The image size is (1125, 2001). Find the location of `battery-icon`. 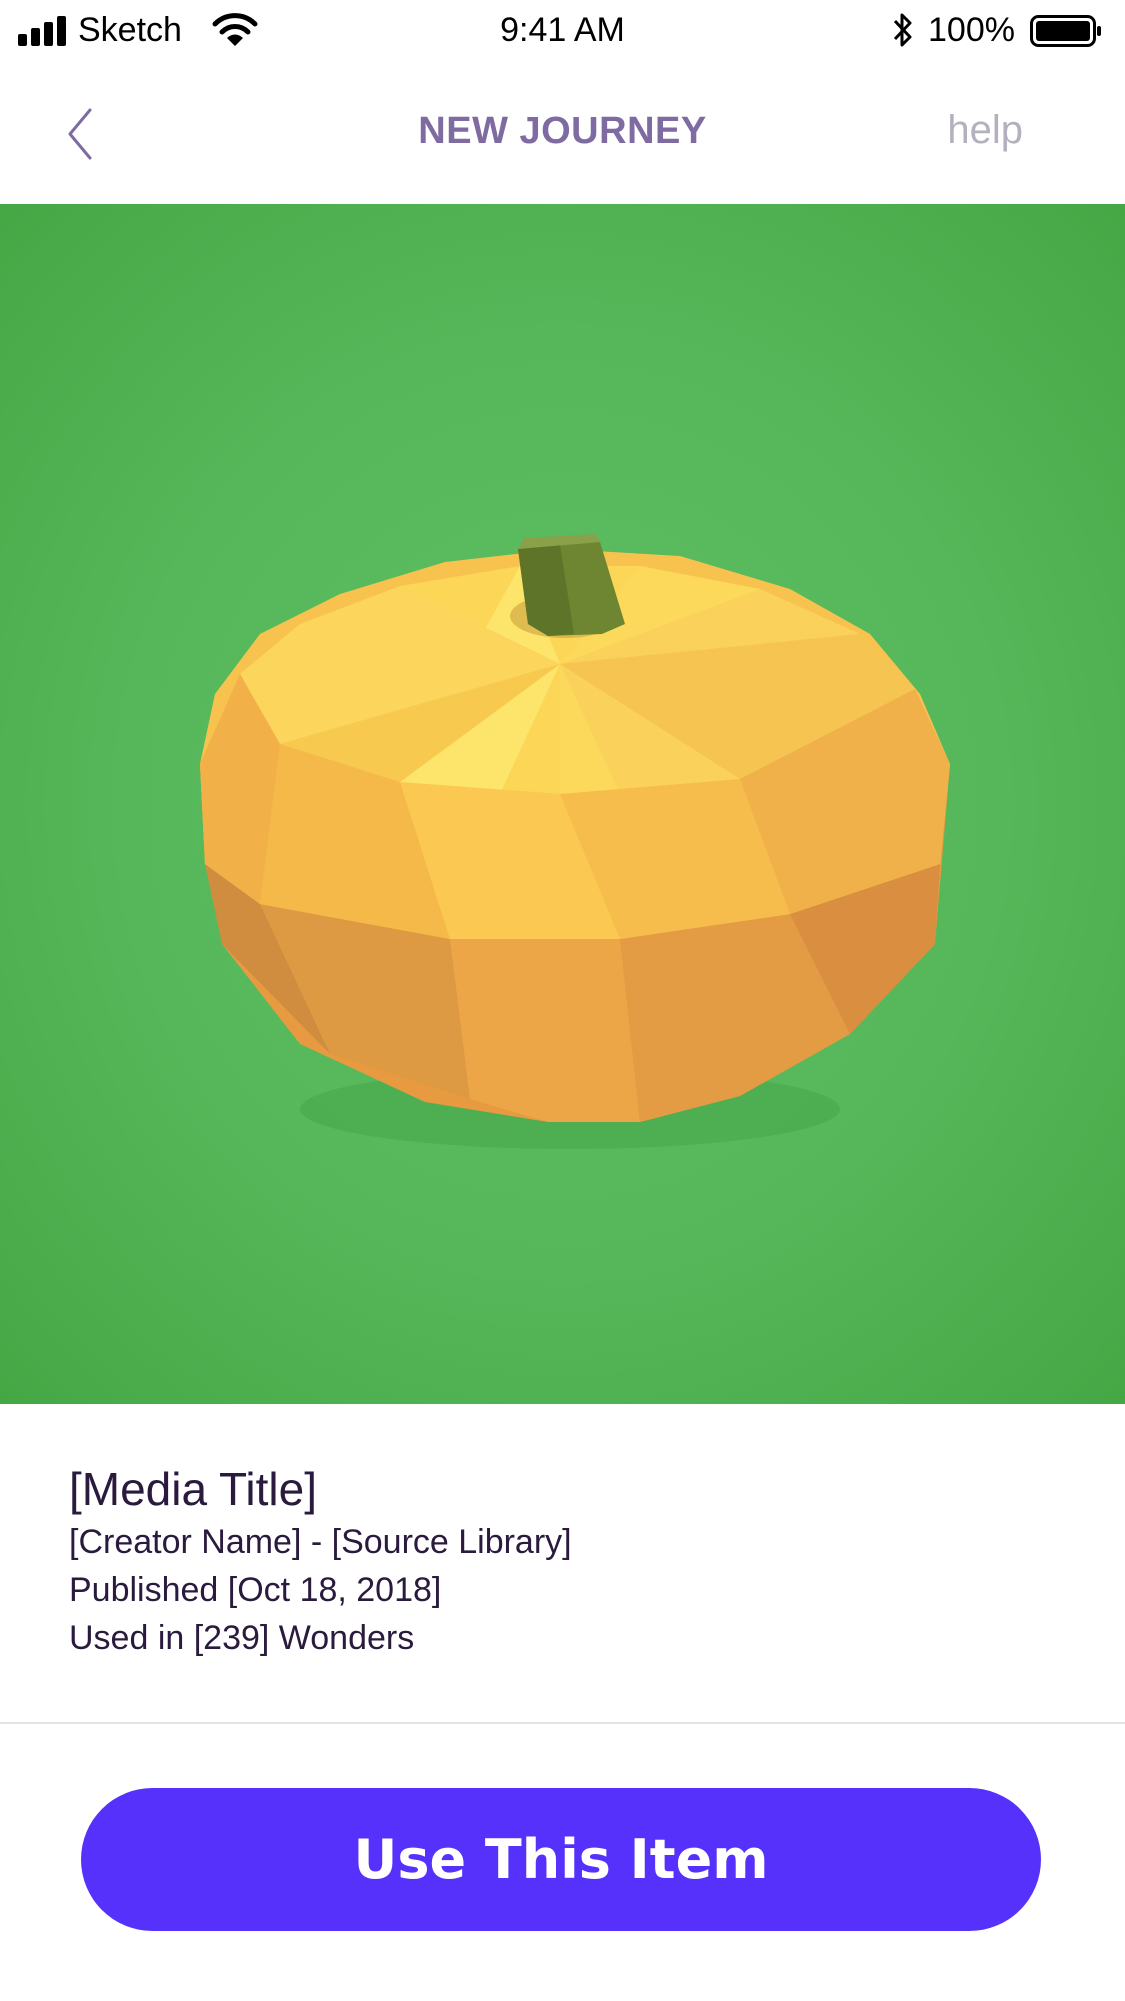

battery-icon is located at coordinates (1065, 31).